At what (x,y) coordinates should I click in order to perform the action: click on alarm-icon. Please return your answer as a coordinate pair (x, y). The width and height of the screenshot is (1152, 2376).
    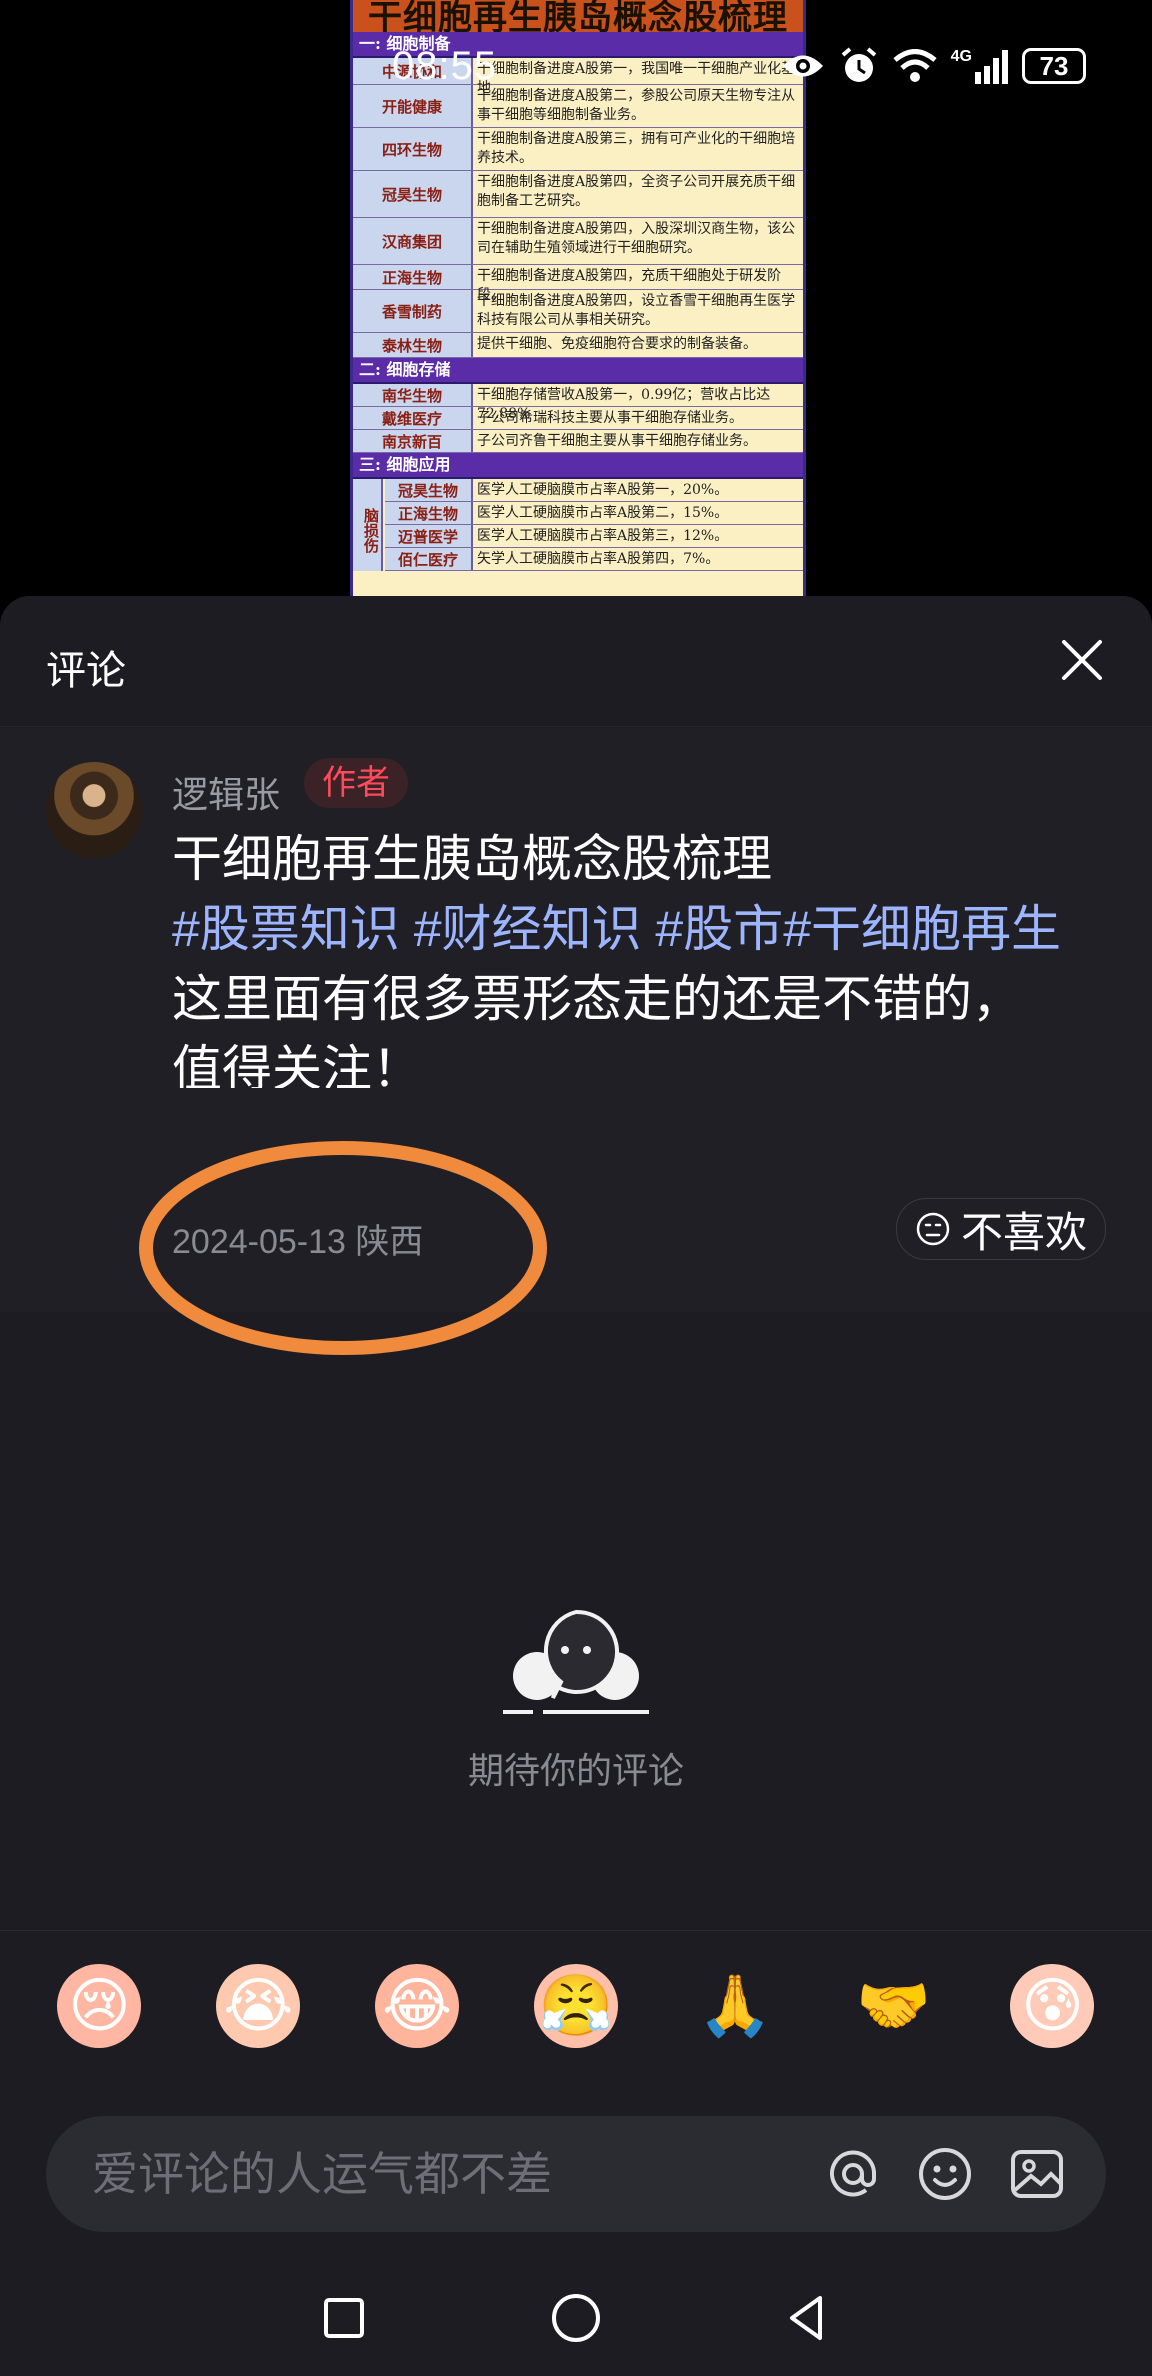
    Looking at the image, I should click on (858, 64).